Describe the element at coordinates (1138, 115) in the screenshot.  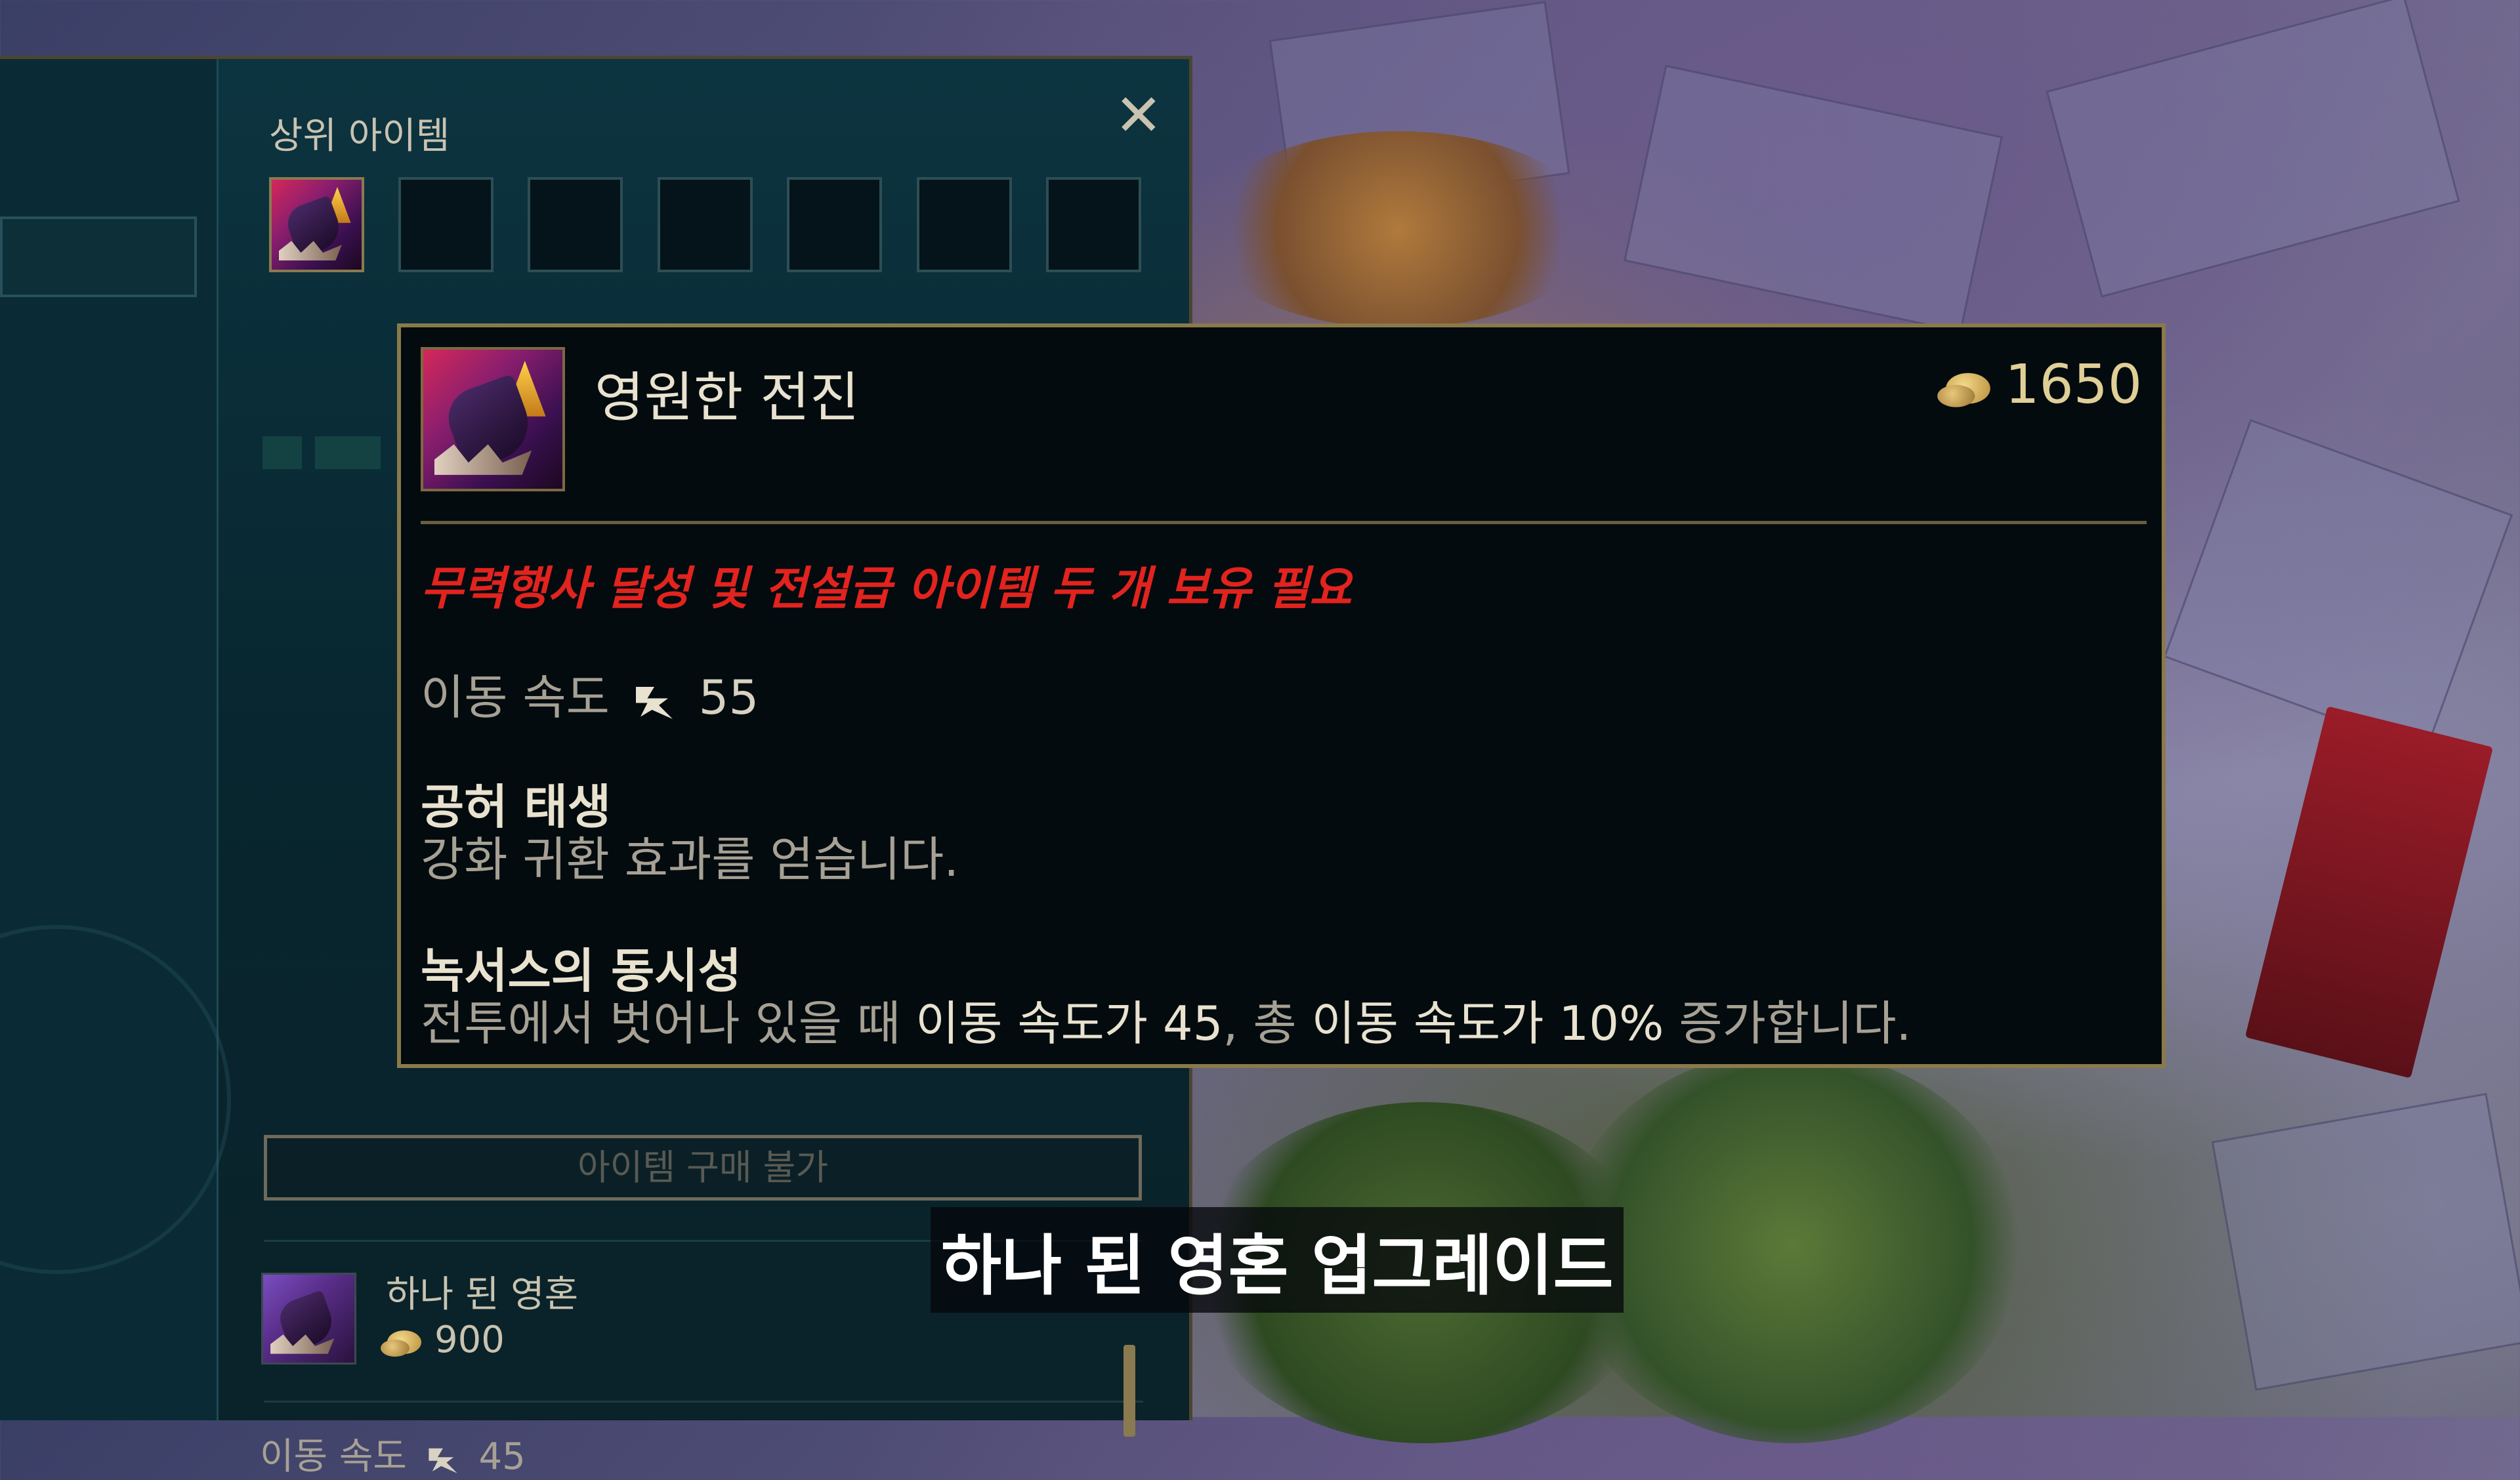
I see `close-icon: ✕` at that location.